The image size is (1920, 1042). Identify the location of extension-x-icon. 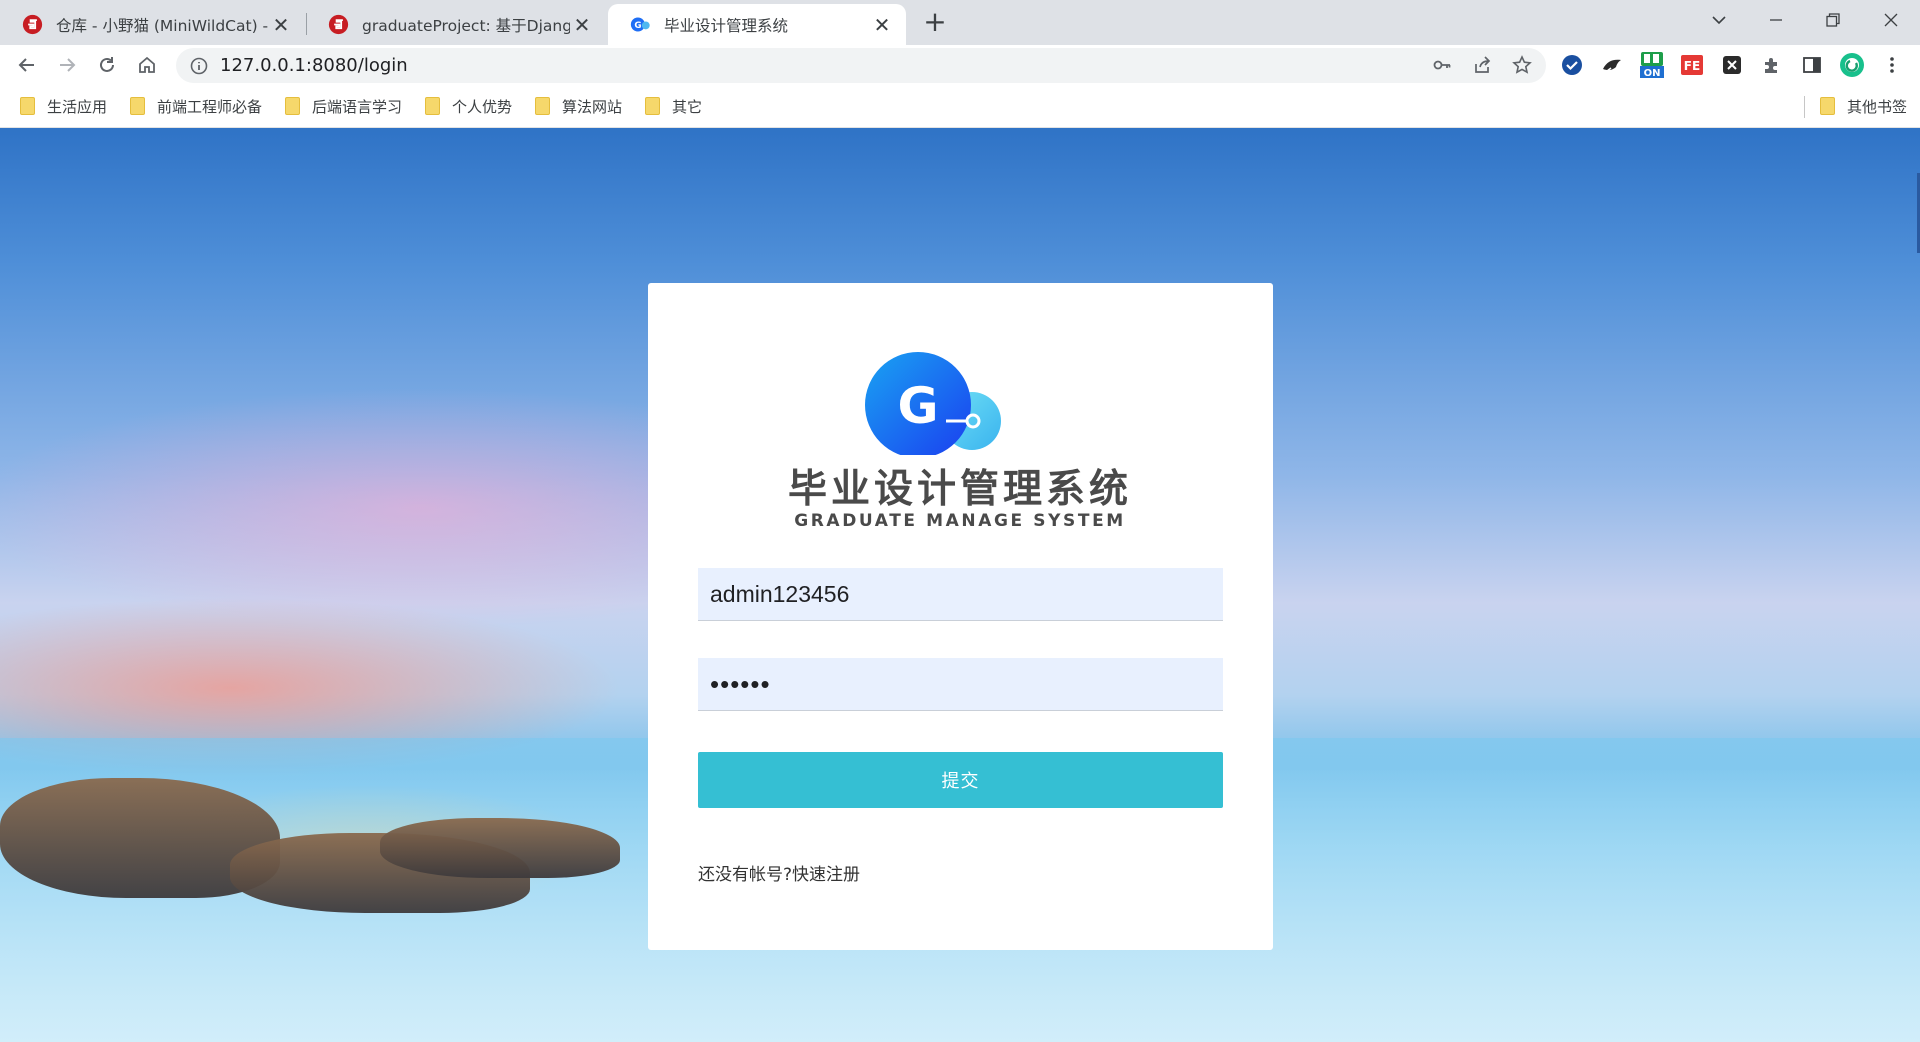
(1732, 65).